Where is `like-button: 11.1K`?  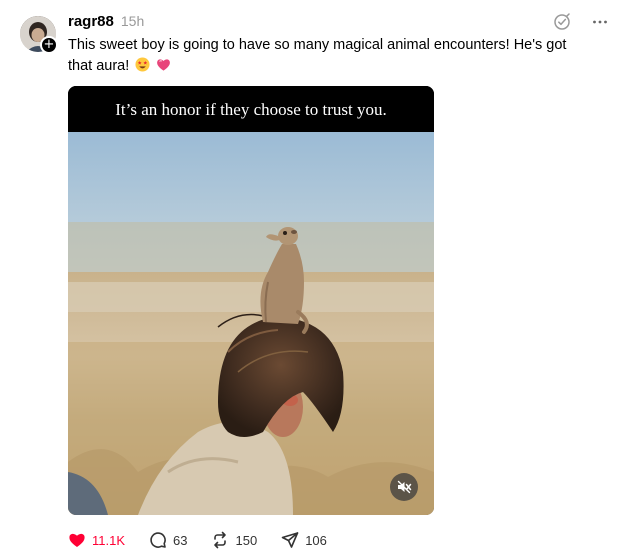 like-button: 11.1K is located at coordinates (96, 540).